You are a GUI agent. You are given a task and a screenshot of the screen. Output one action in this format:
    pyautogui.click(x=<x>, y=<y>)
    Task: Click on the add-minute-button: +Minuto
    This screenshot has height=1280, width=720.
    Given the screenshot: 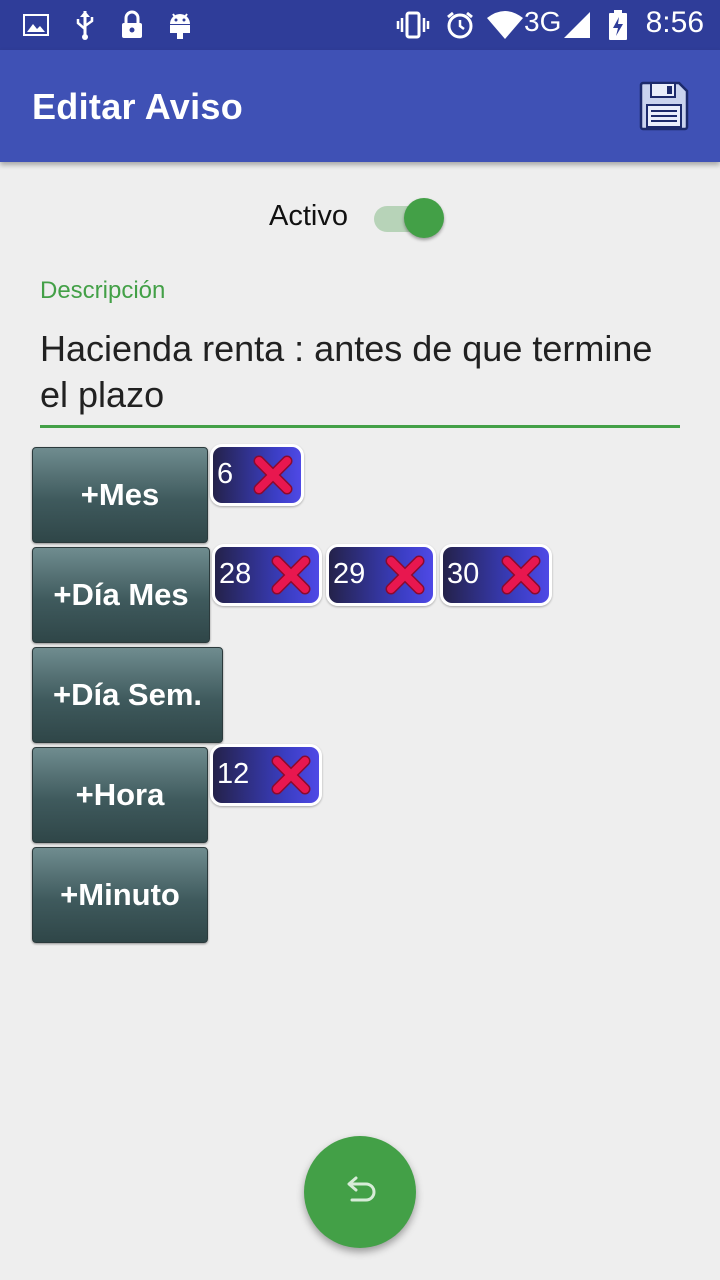 What is the action you would take?
    pyautogui.click(x=120, y=895)
    